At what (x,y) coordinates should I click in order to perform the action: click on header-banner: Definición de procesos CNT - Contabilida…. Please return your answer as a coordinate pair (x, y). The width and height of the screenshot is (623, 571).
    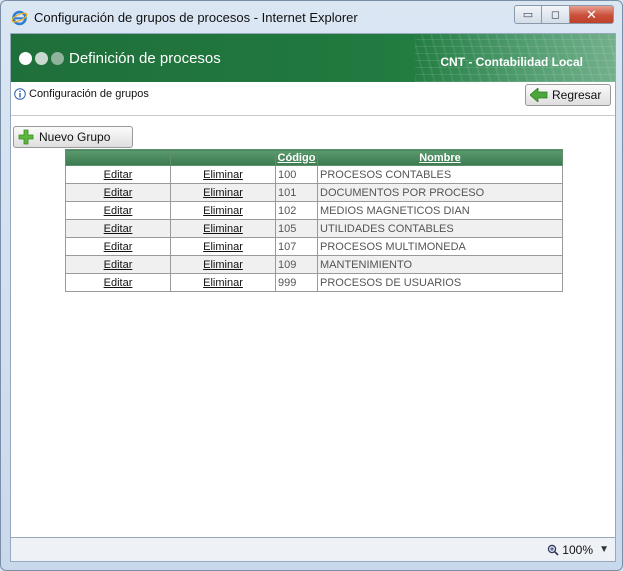
    Looking at the image, I should click on (313, 58).